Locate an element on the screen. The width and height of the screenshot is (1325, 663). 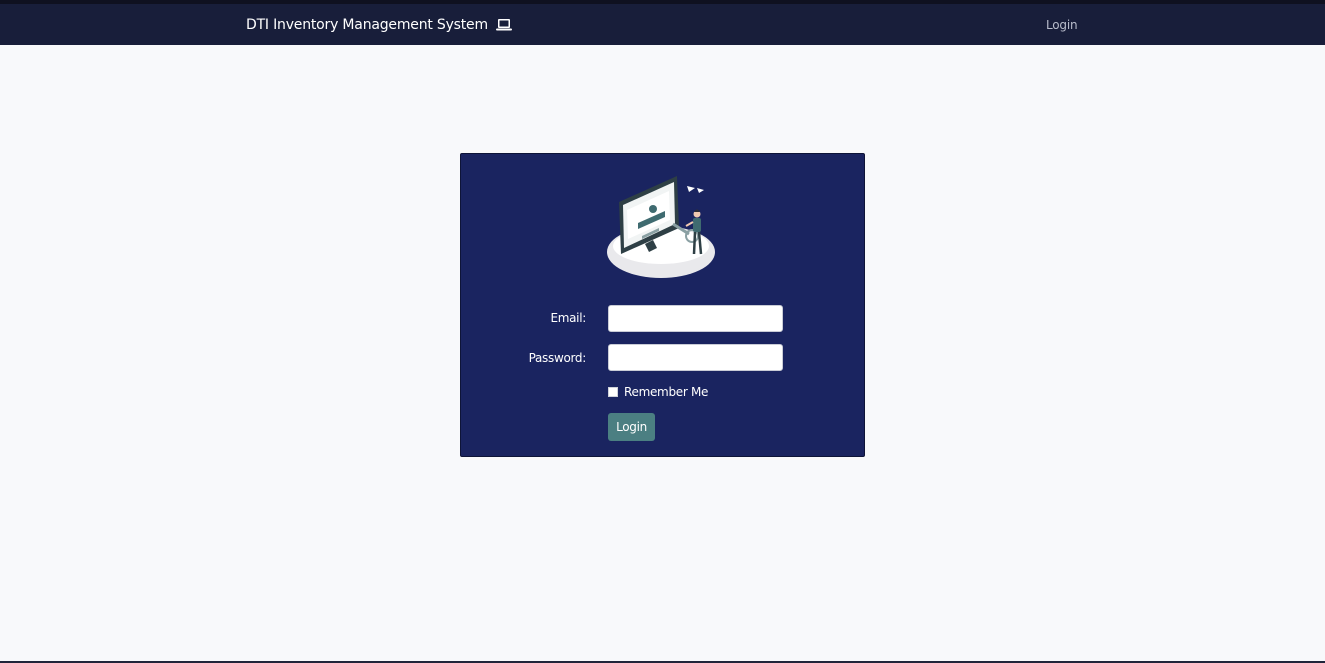
email-field is located at coordinates (695, 318).